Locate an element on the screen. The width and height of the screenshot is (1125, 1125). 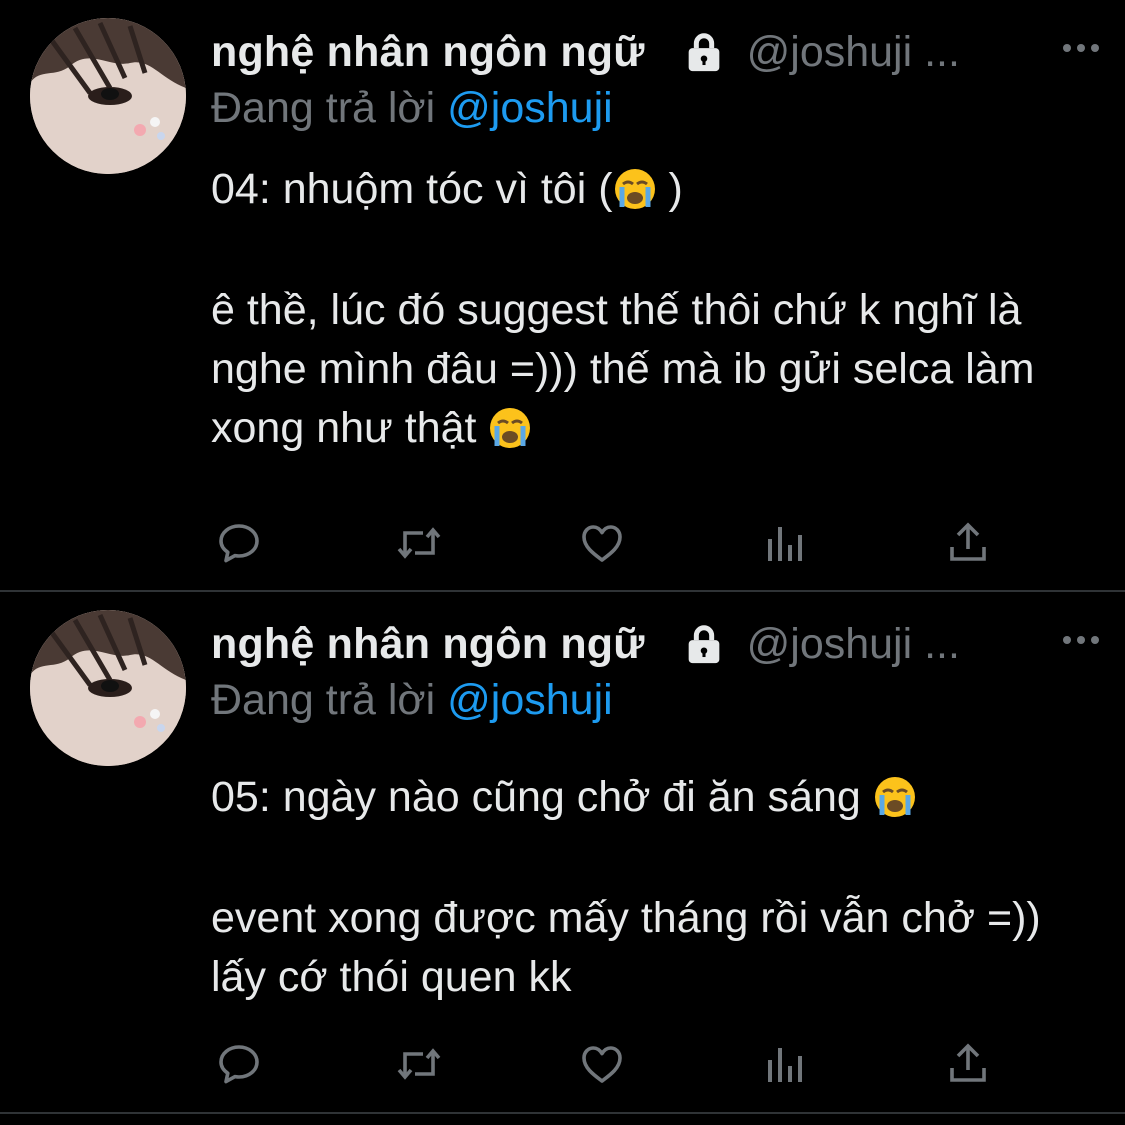
tweet-text-segment: 04: nhuộm tóc vì tôi ( is located at coordinates (412, 189).